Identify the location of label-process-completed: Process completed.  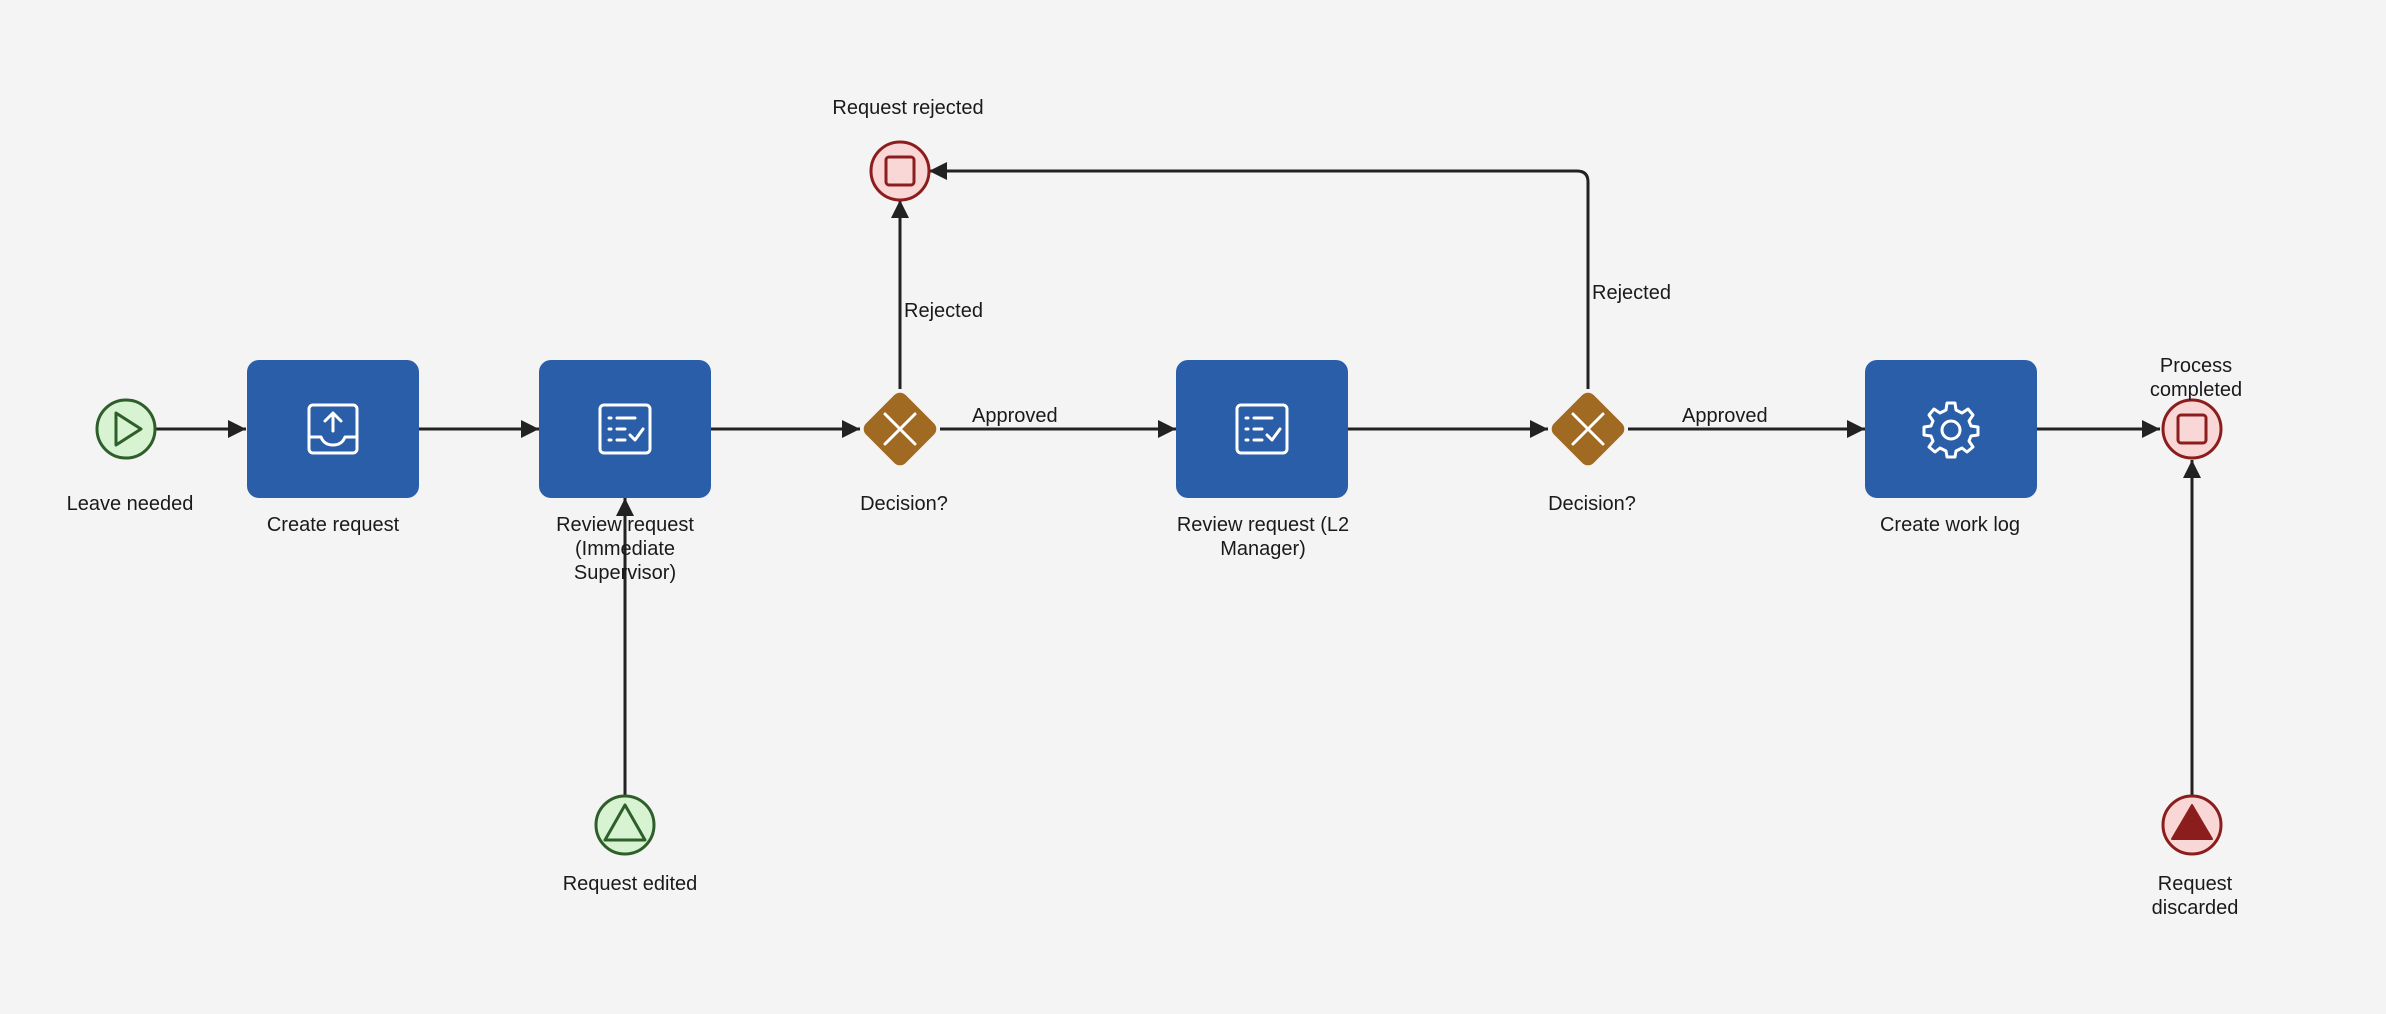
(2196, 378).